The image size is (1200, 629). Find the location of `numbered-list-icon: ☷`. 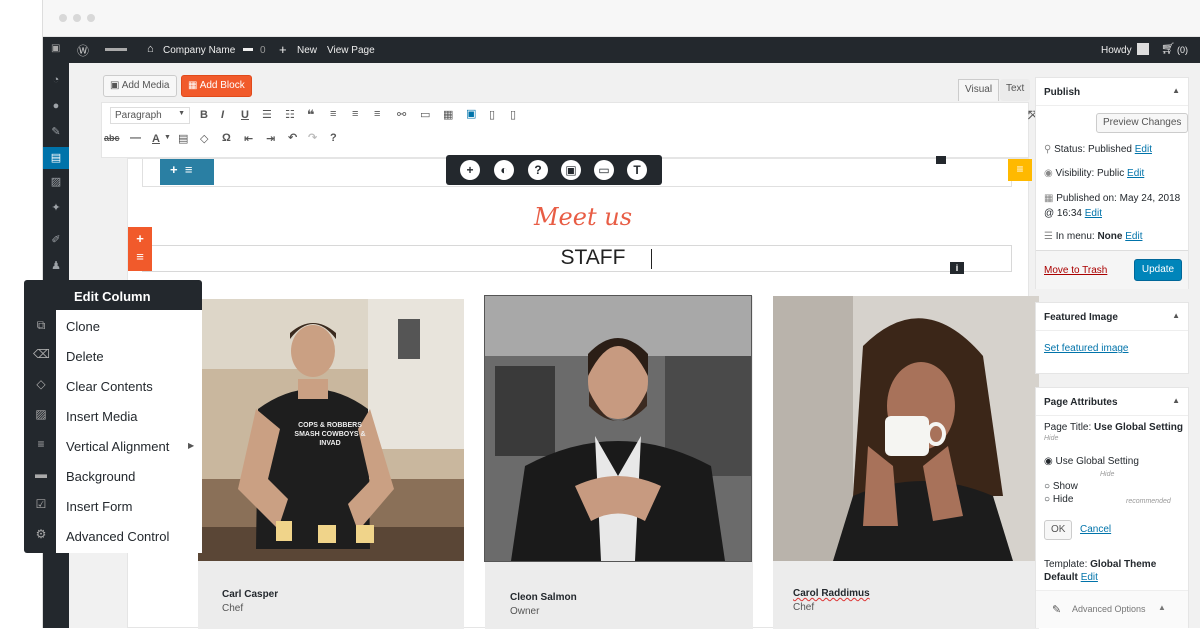

numbered-list-icon: ☷ is located at coordinates (290, 114).